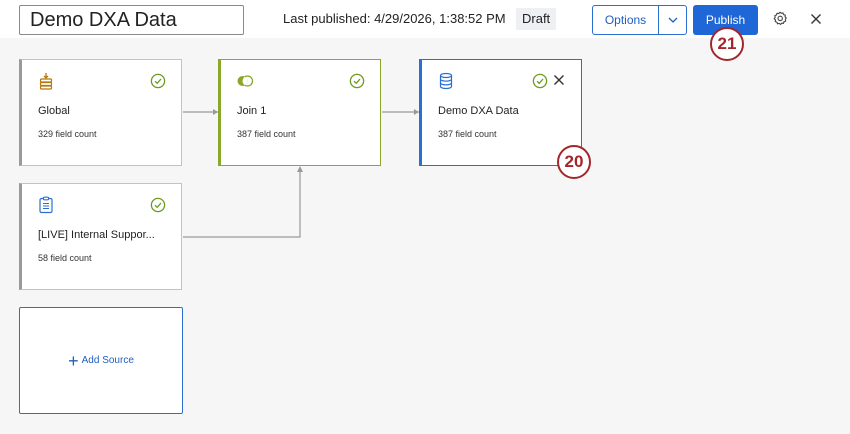 Image resolution: width=850 pixels, height=434 pixels. I want to click on remove-icon, so click(559, 80).